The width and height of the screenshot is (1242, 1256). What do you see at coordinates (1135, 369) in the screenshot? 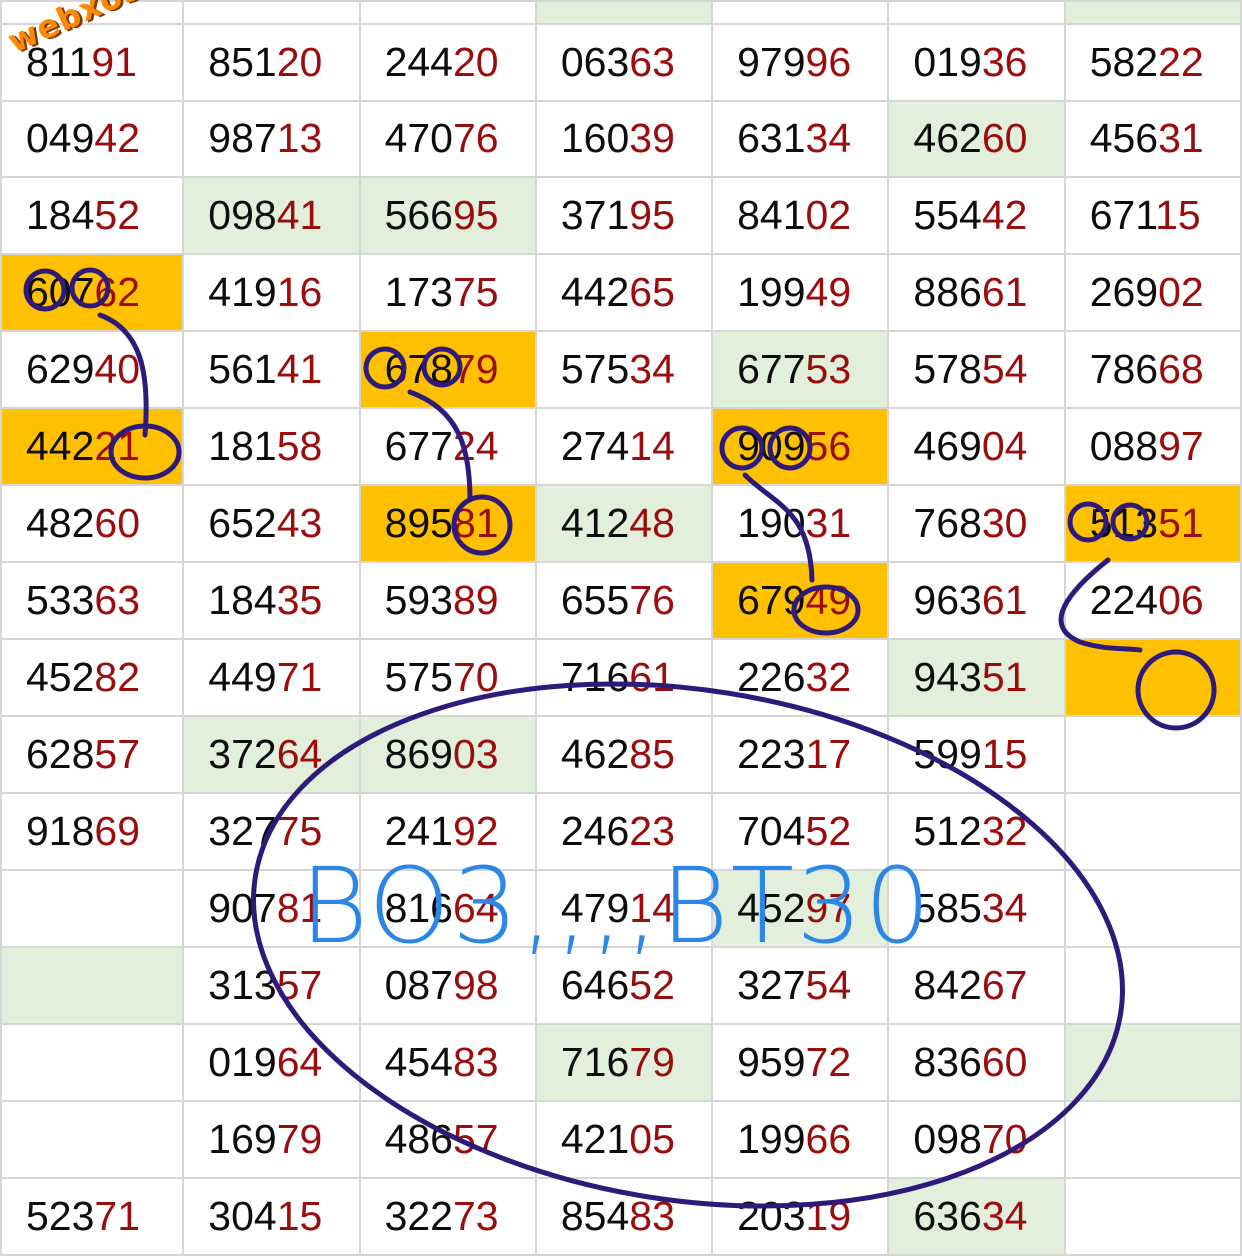
I see `cell-number: 78668` at bounding box center [1135, 369].